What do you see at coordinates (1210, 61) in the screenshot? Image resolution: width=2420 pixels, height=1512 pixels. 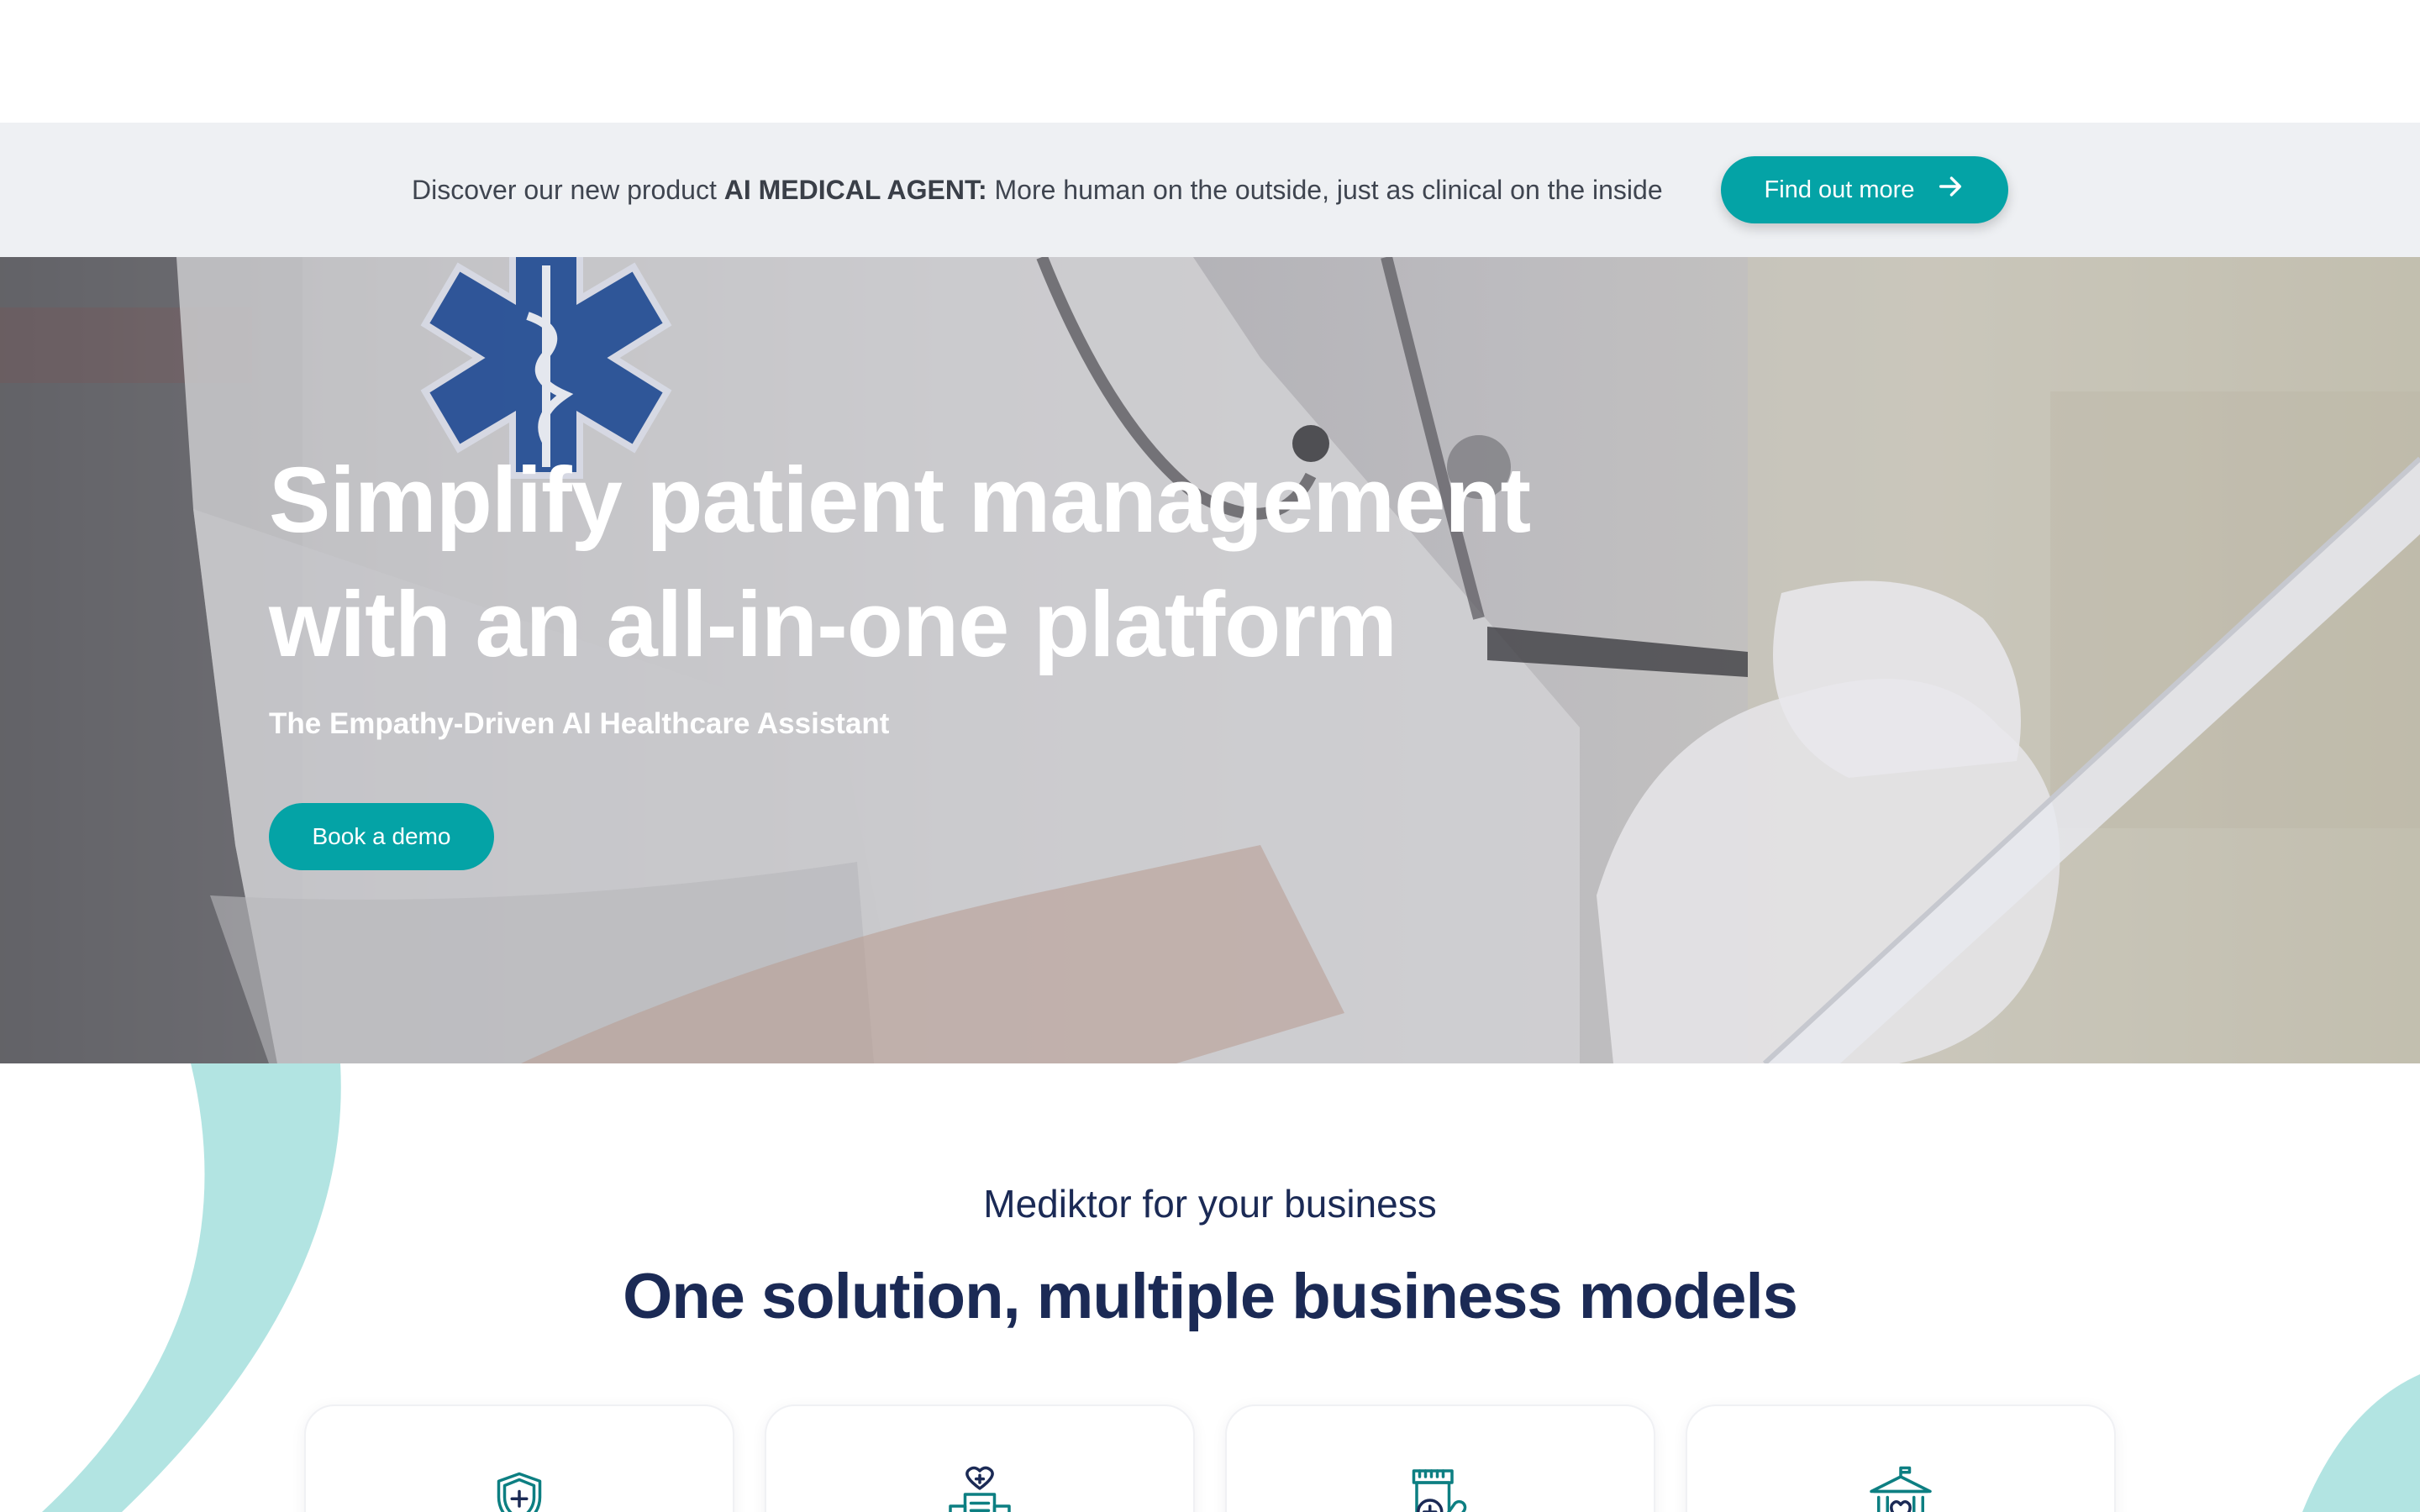 I see `top-header` at bounding box center [1210, 61].